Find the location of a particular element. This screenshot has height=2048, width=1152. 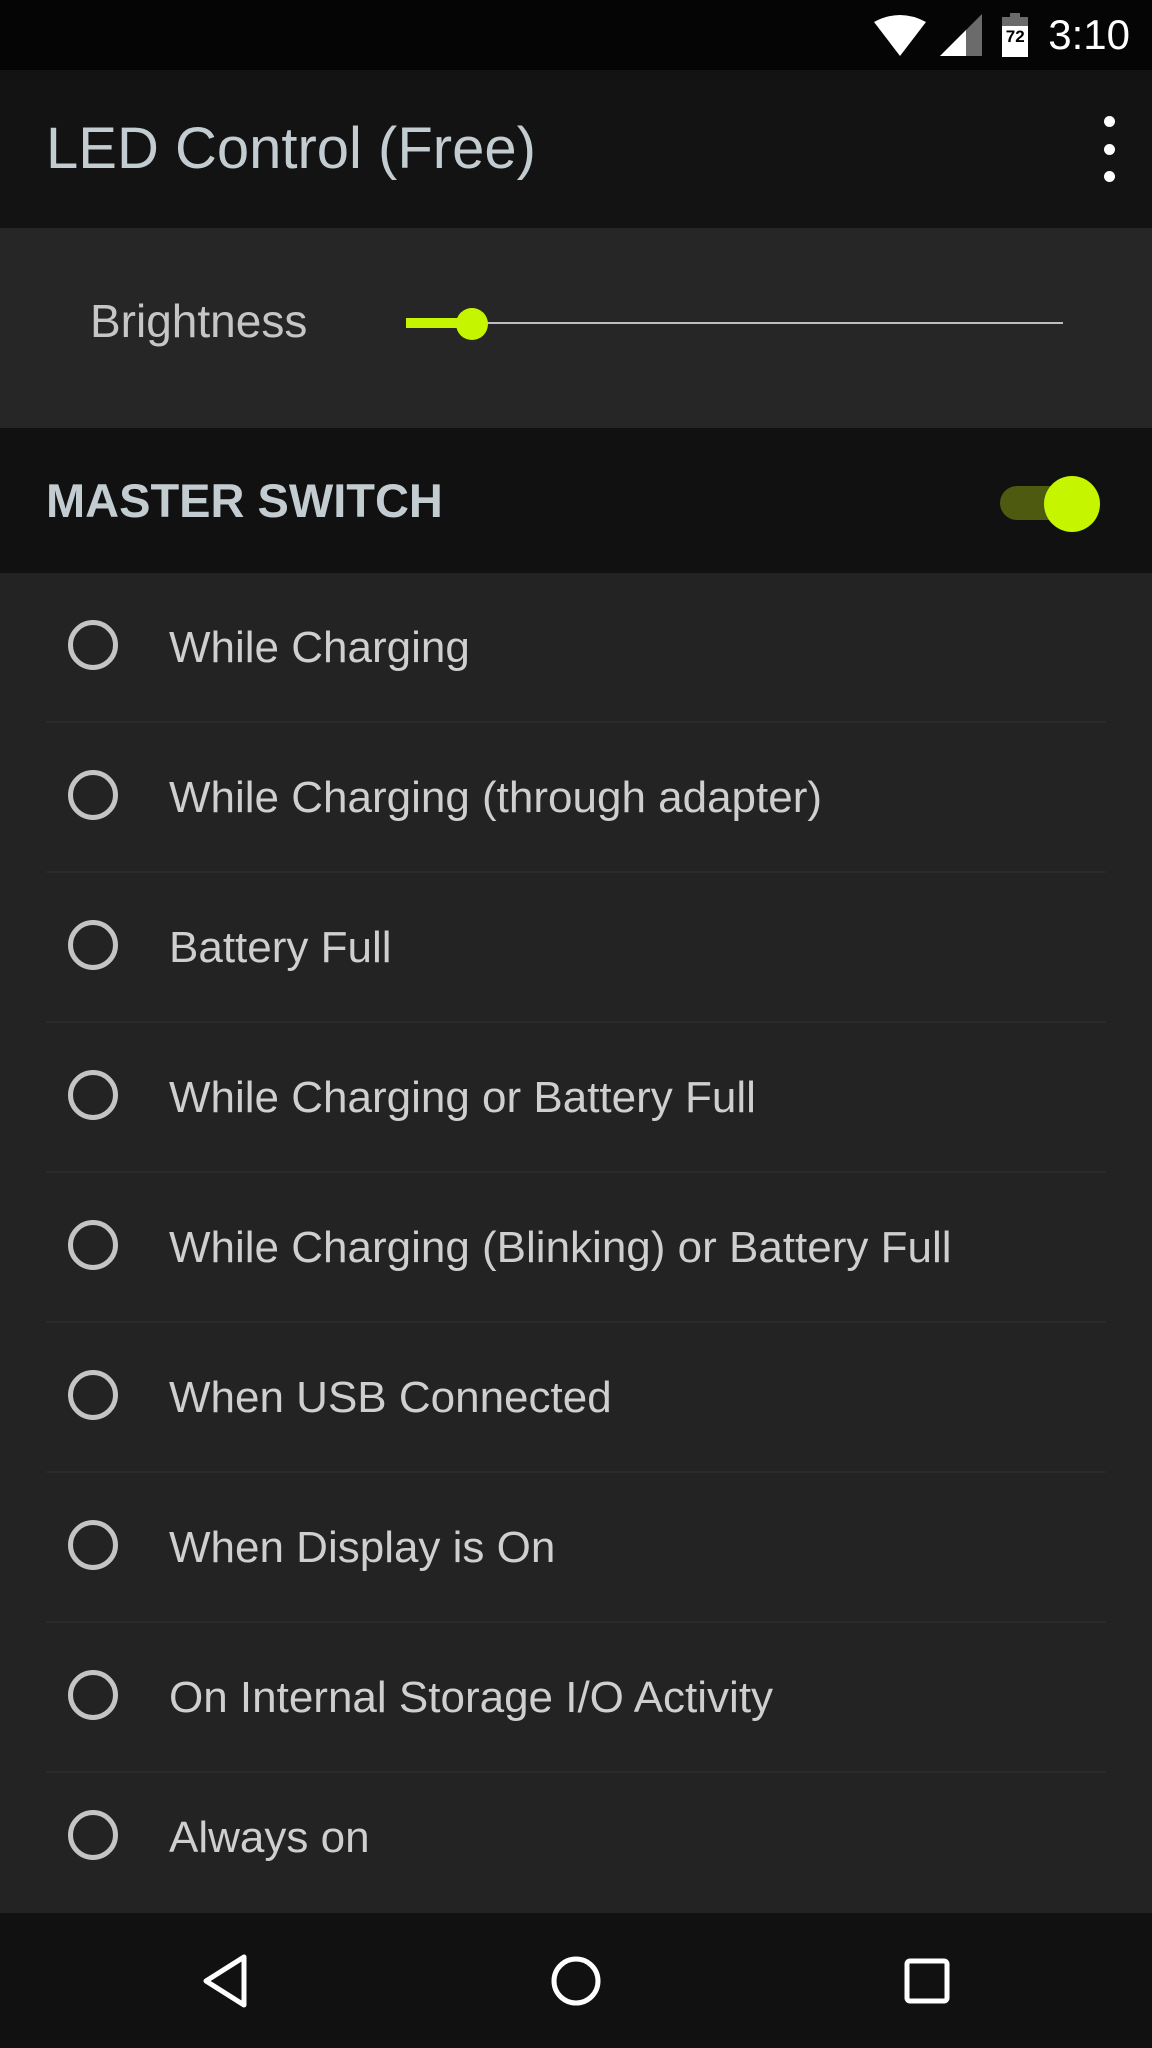

option-row: While Charging (through adapter) is located at coordinates (576, 798).